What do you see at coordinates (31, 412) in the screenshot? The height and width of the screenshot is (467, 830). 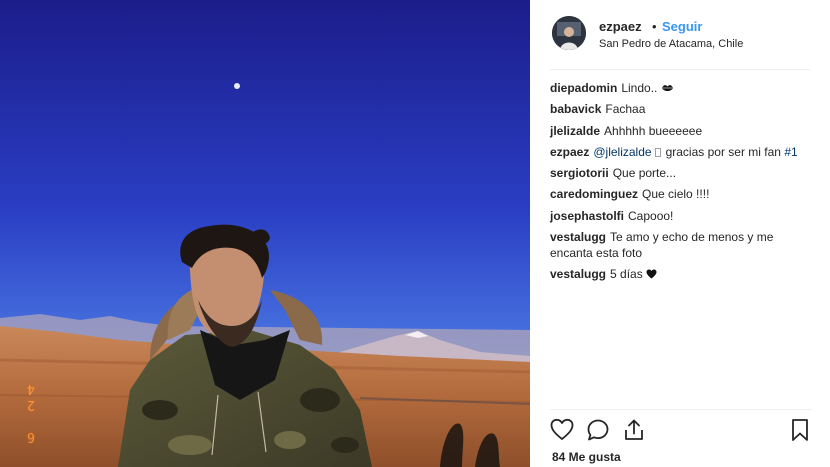 I see `photo-date-stamp: 6 2 4` at bounding box center [31, 412].